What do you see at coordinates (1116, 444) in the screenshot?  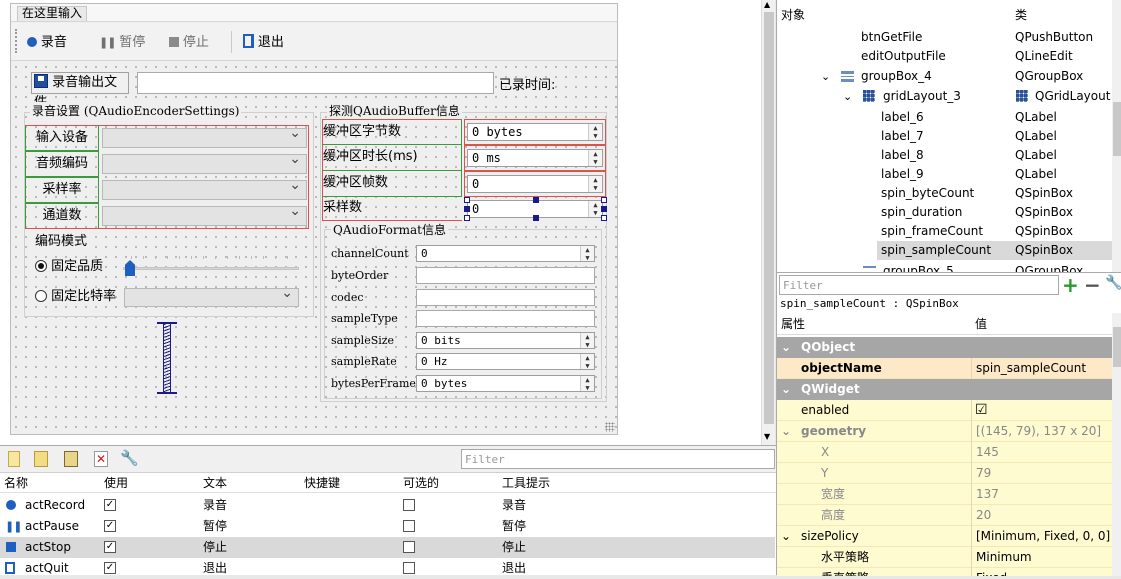 I see `property-scrollbar` at bounding box center [1116, 444].